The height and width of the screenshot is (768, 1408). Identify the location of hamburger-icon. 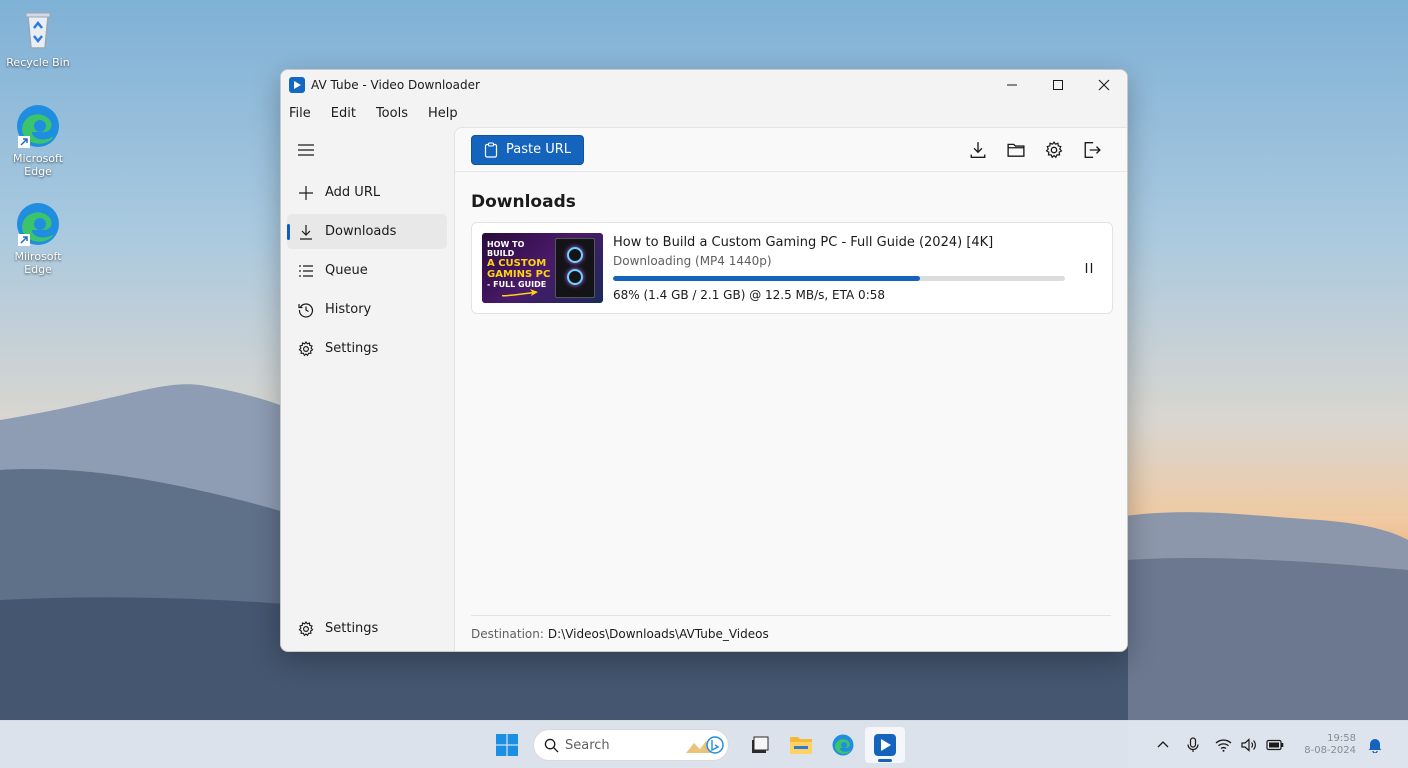
(306, 150).